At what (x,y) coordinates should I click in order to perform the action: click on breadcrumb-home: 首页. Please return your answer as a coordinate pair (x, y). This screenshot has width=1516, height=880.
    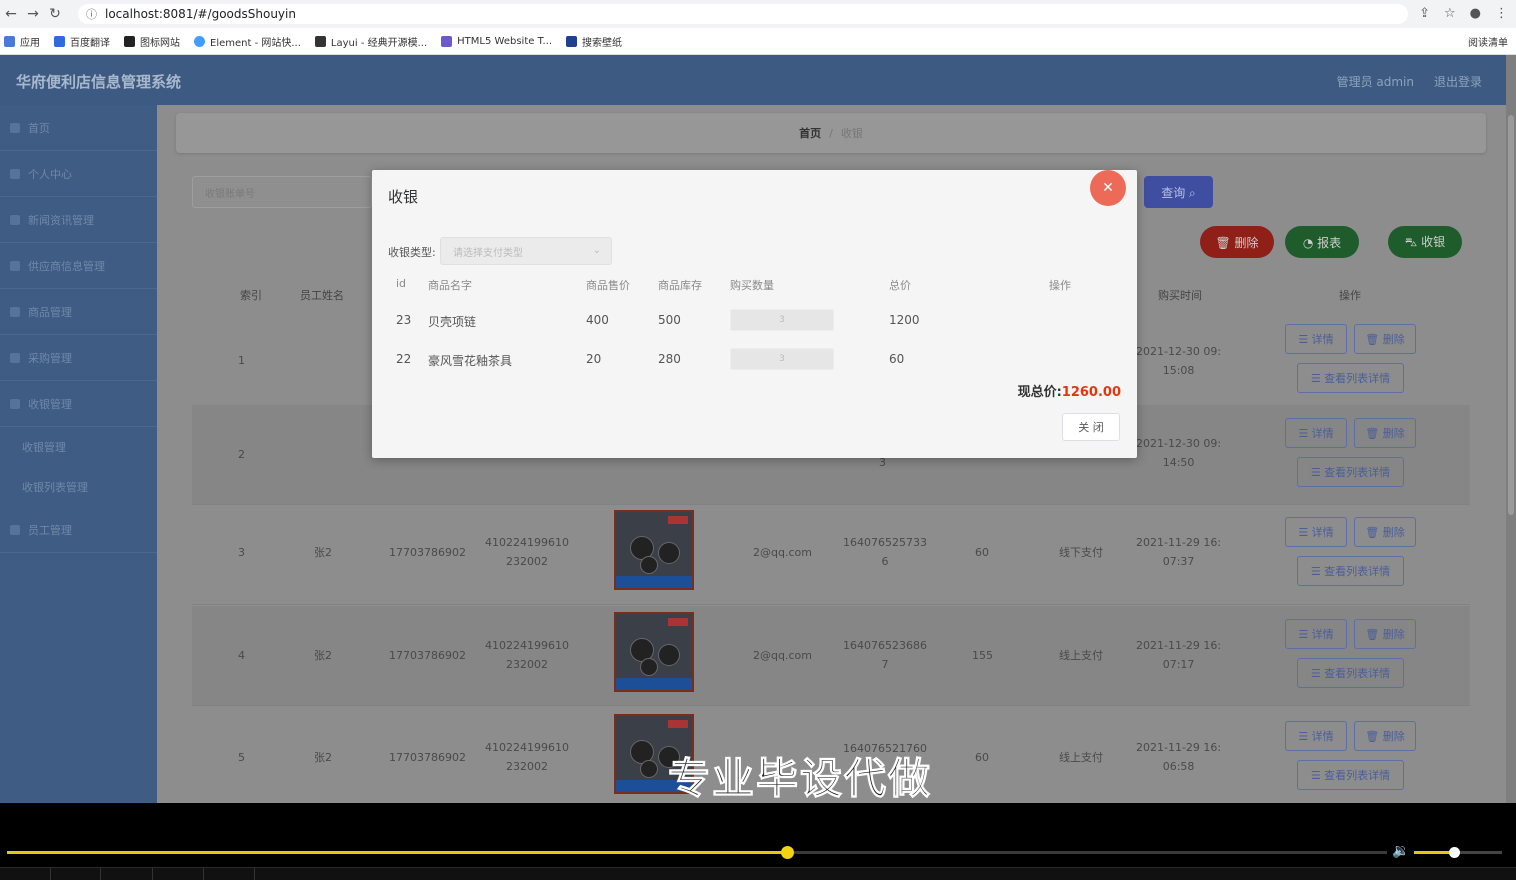
    Looking at the image, I should click on (810, 133).